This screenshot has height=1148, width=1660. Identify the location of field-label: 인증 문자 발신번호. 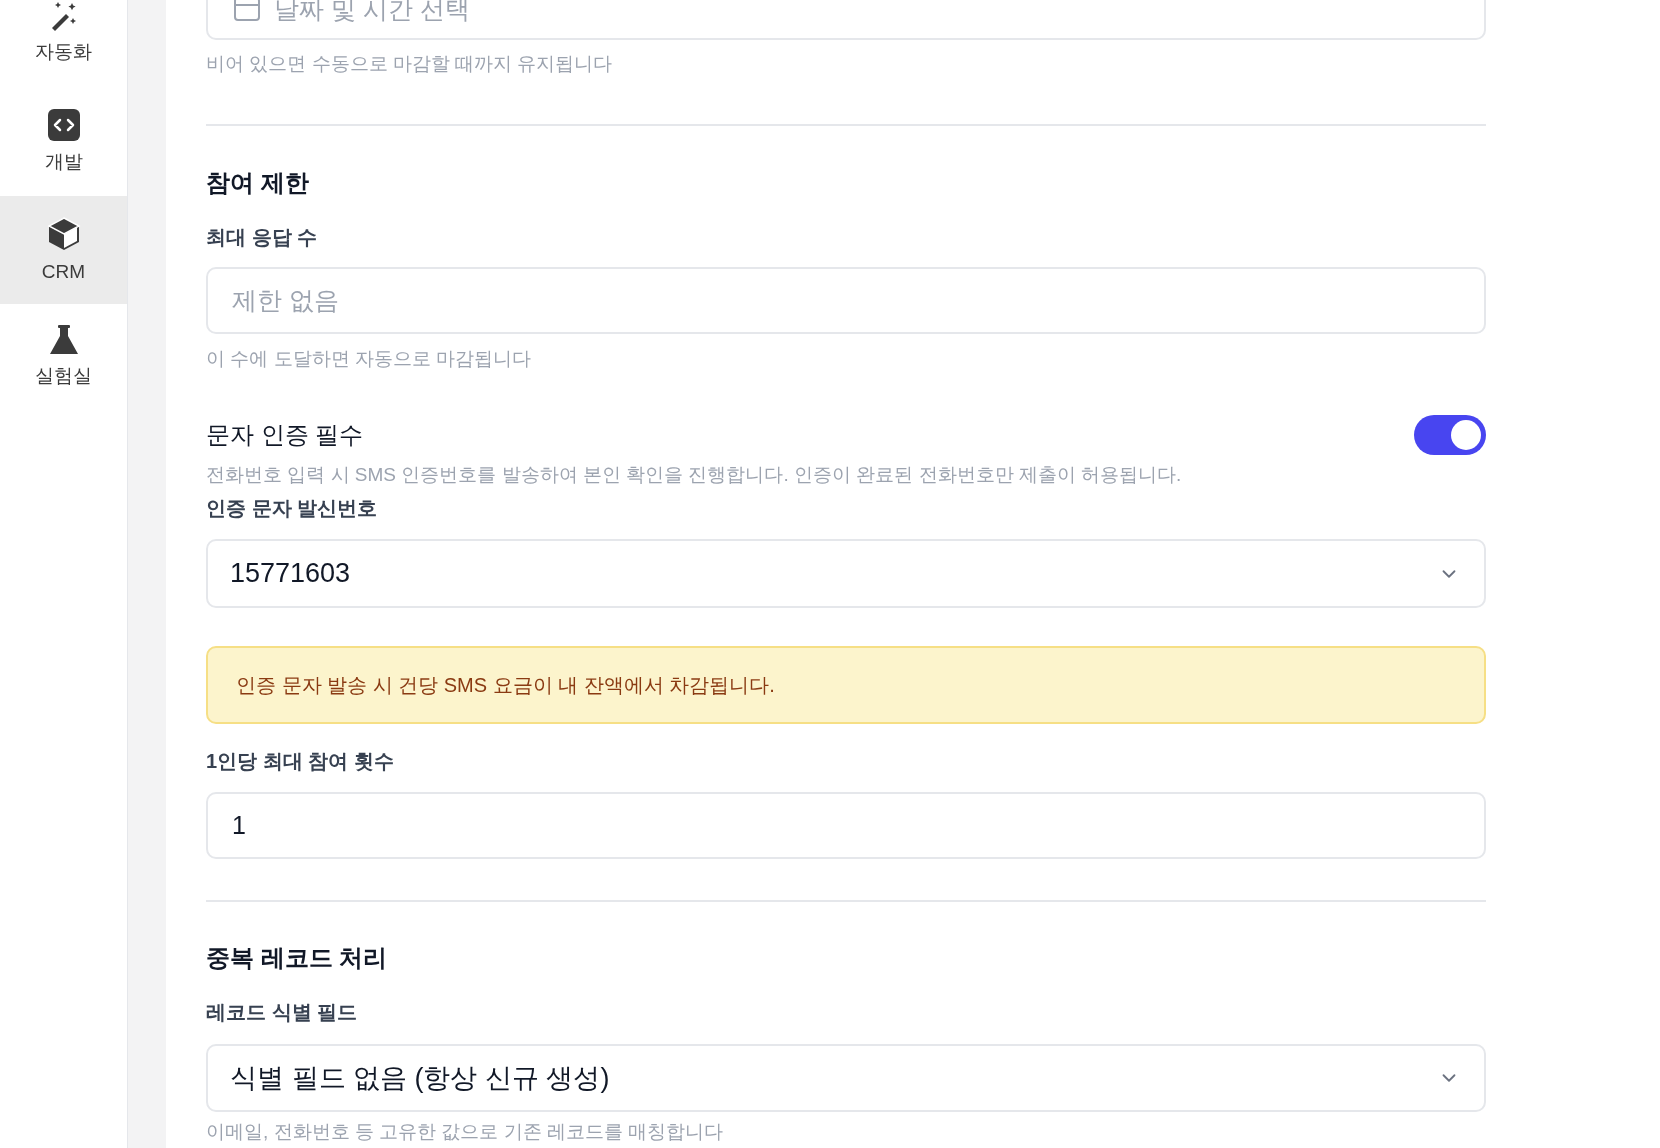
(292, 508).